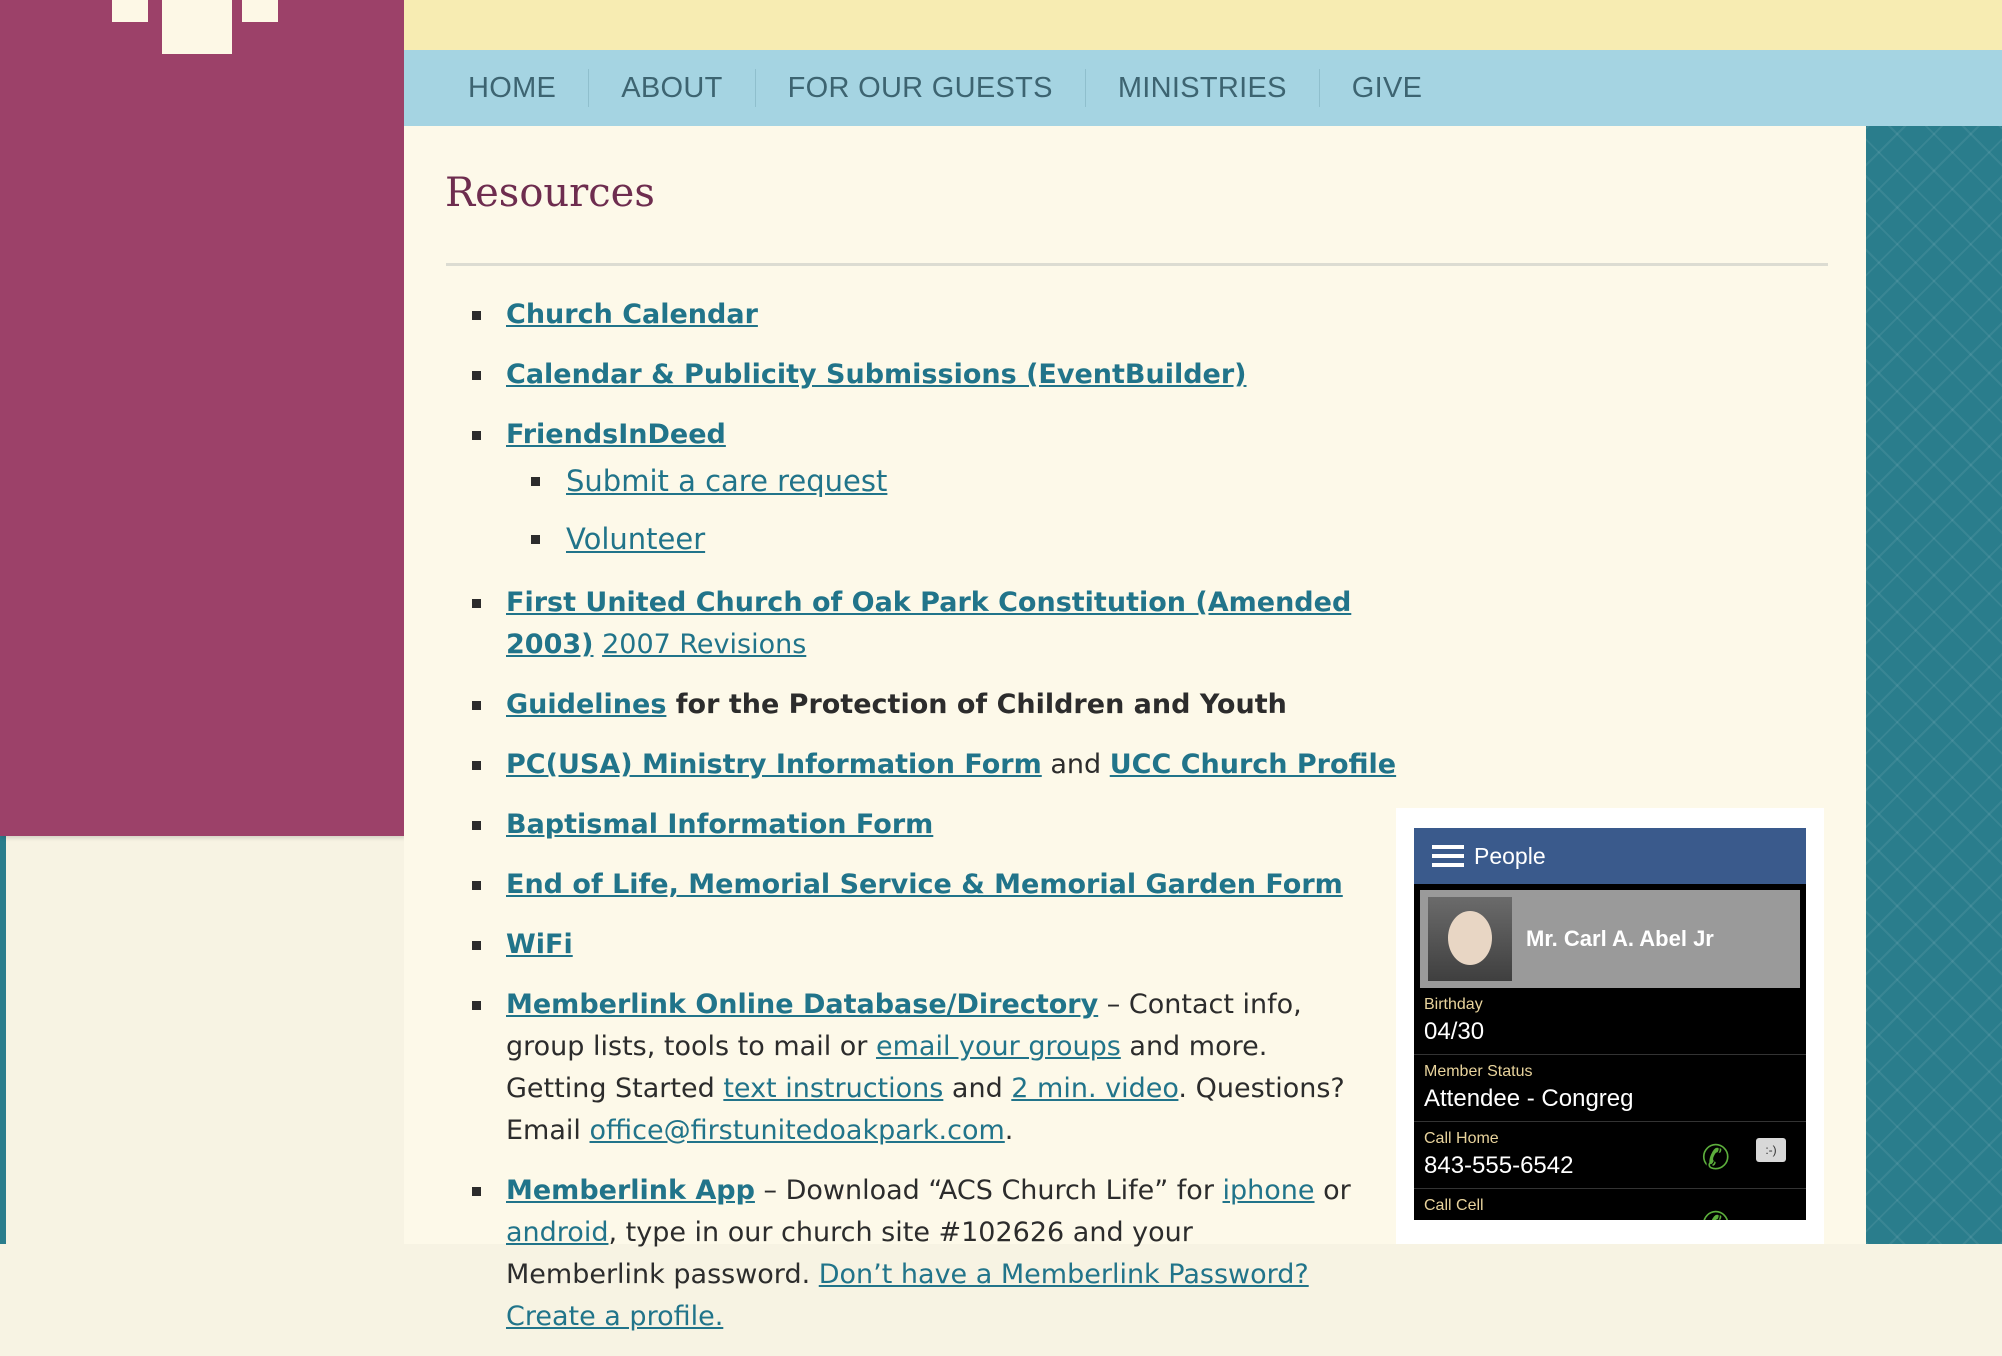 Image resolution: width=2002 pixels, height=1356 pixels. Describe the element at coordinates (946, 315) in the screenshot. I see `list-item: Church Calendar` at that location.